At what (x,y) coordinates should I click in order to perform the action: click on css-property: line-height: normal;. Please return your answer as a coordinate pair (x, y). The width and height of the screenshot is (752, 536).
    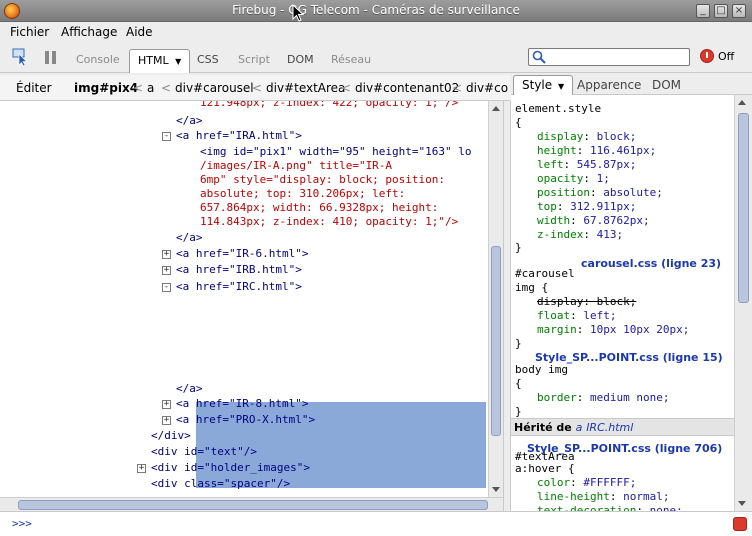
    Looking at the image, I should click on (603, 497).